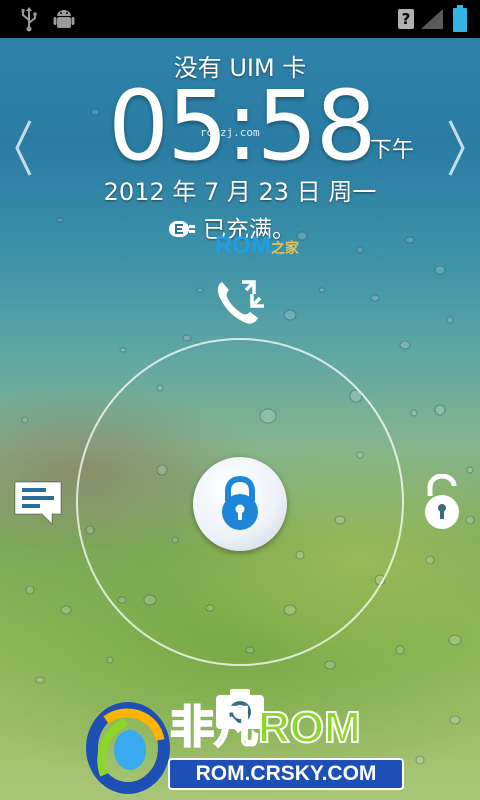 This screenshot has width=480, height=800. What do you see at coordinates (64, 19) in the screenshot?
I see `android-debug-icon` at bounding box center [64, 19].